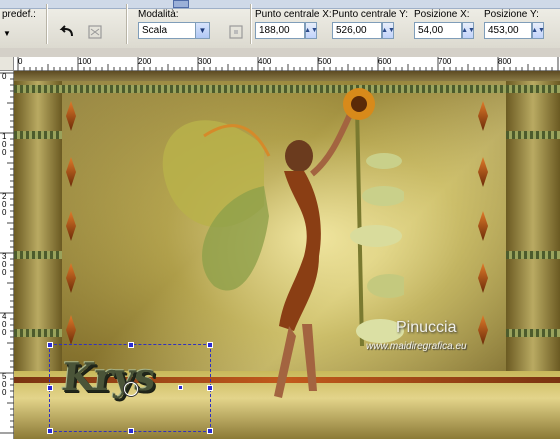 The width and height of the screenshot is (560, 439). I want to click on center-x-spinner: ▲▼, so click(311, 30).